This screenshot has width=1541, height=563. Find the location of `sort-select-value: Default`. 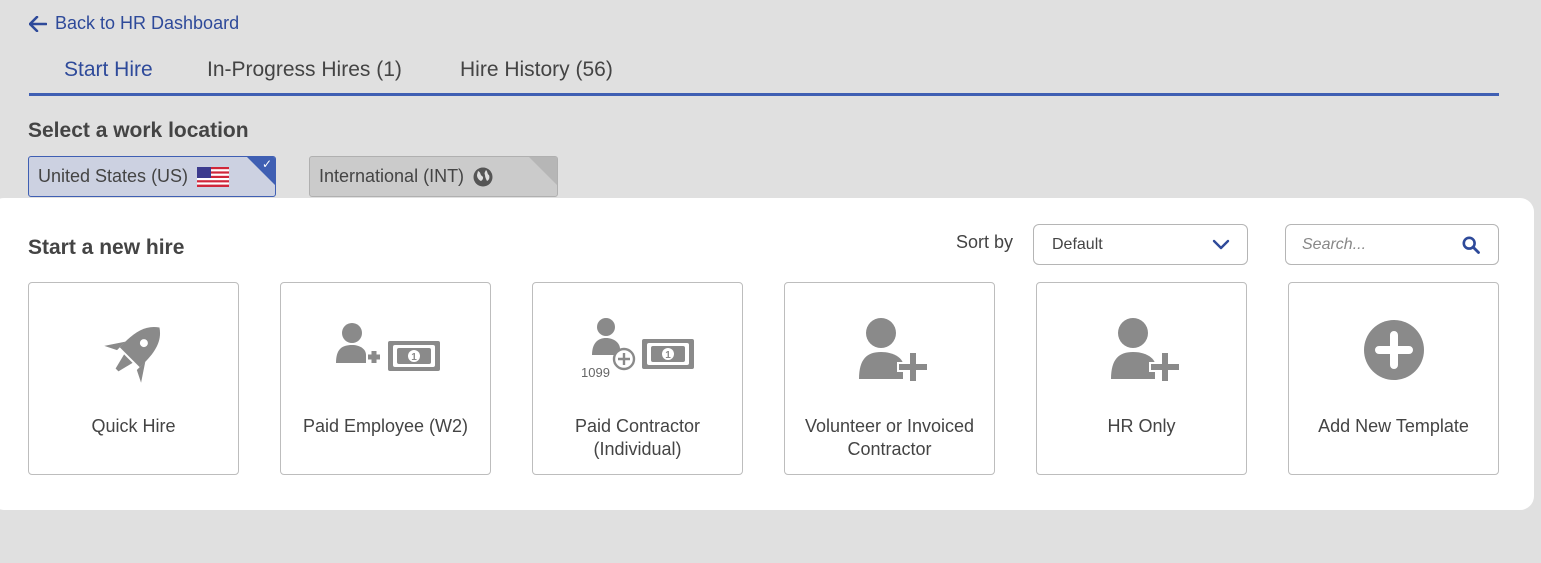

sort-select-value: Default is located at coordinates (1077, 244).